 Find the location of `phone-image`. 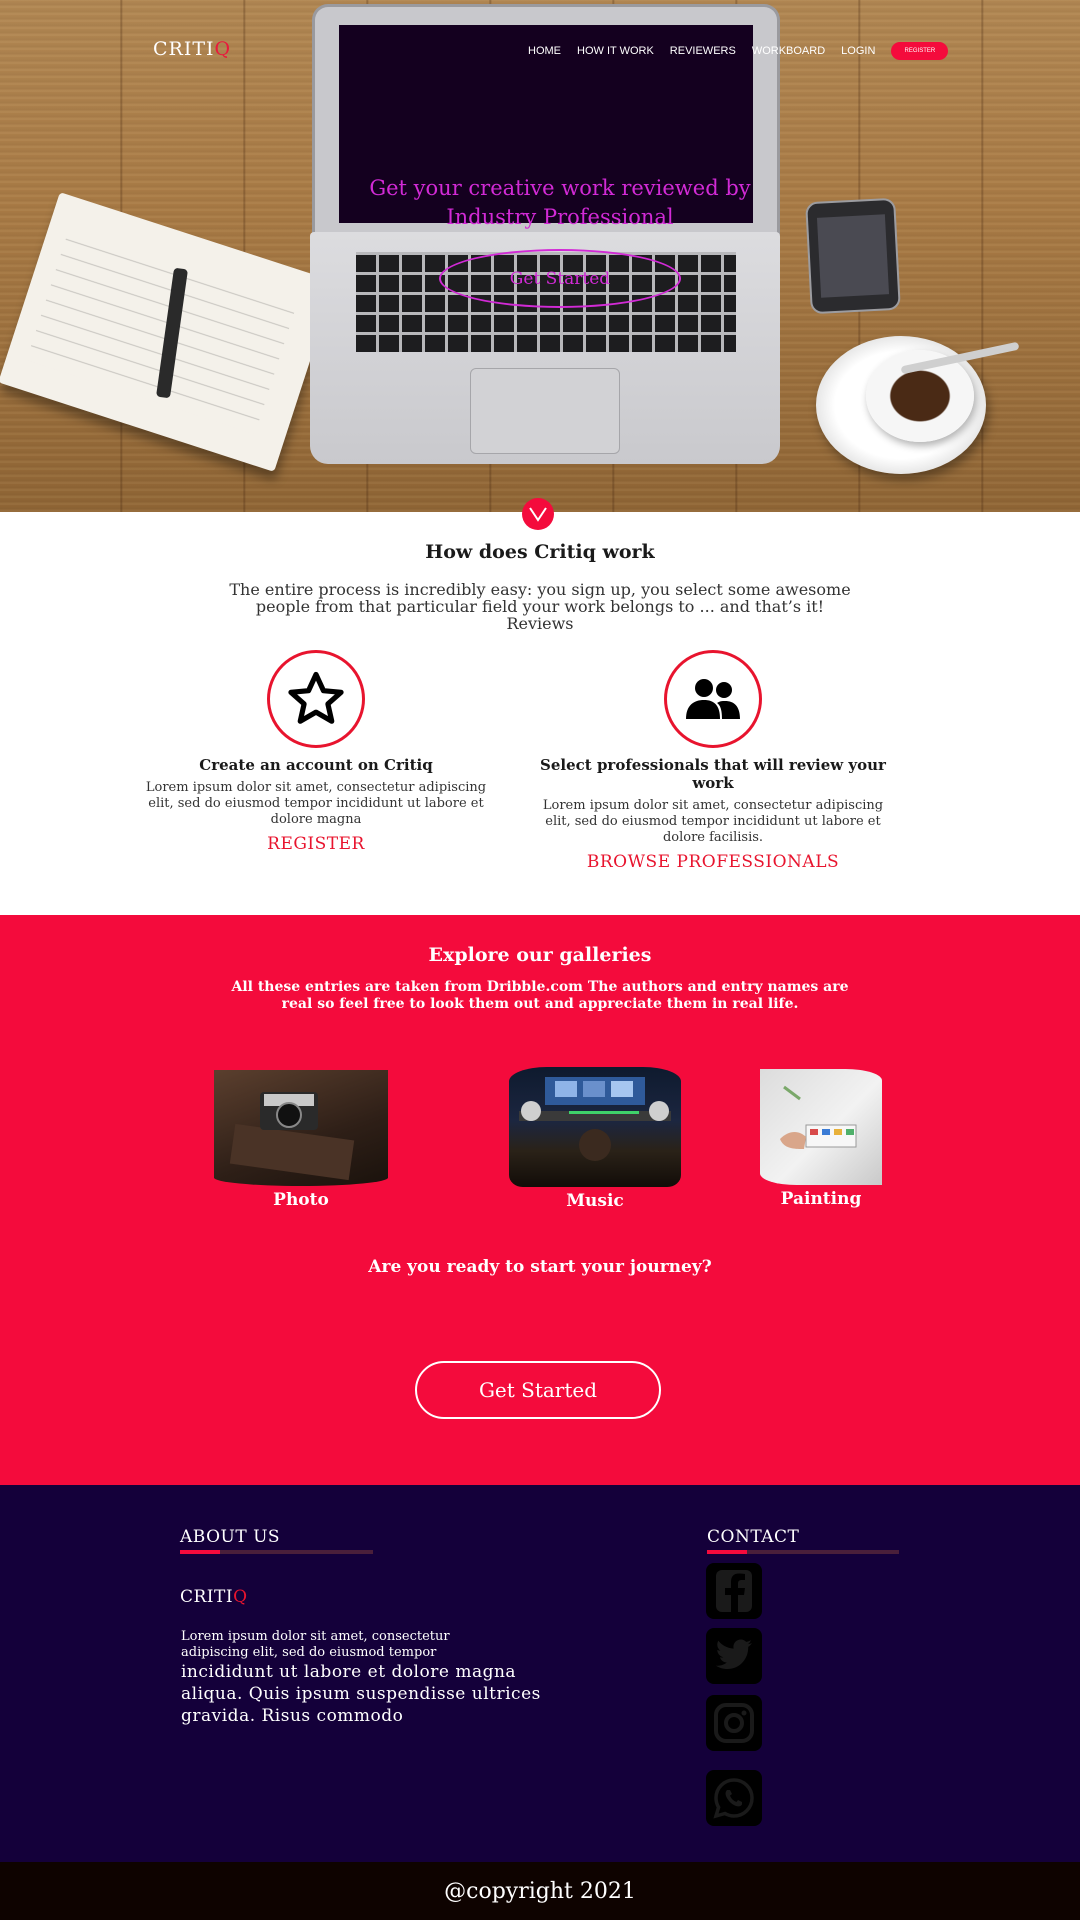

phone-image is located at coordinates (853, 256).